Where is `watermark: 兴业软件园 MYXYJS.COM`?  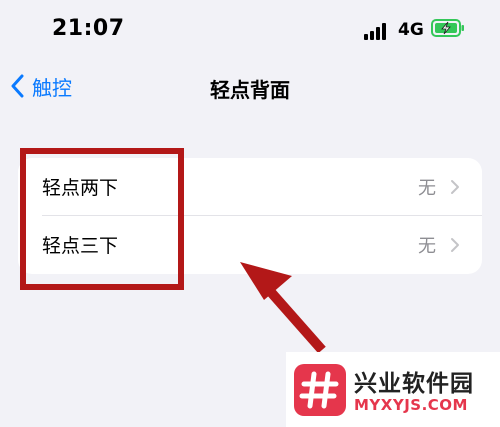
watermark: 兴业软件园 MYXYJS.COM is located at coordinates (393, 389).